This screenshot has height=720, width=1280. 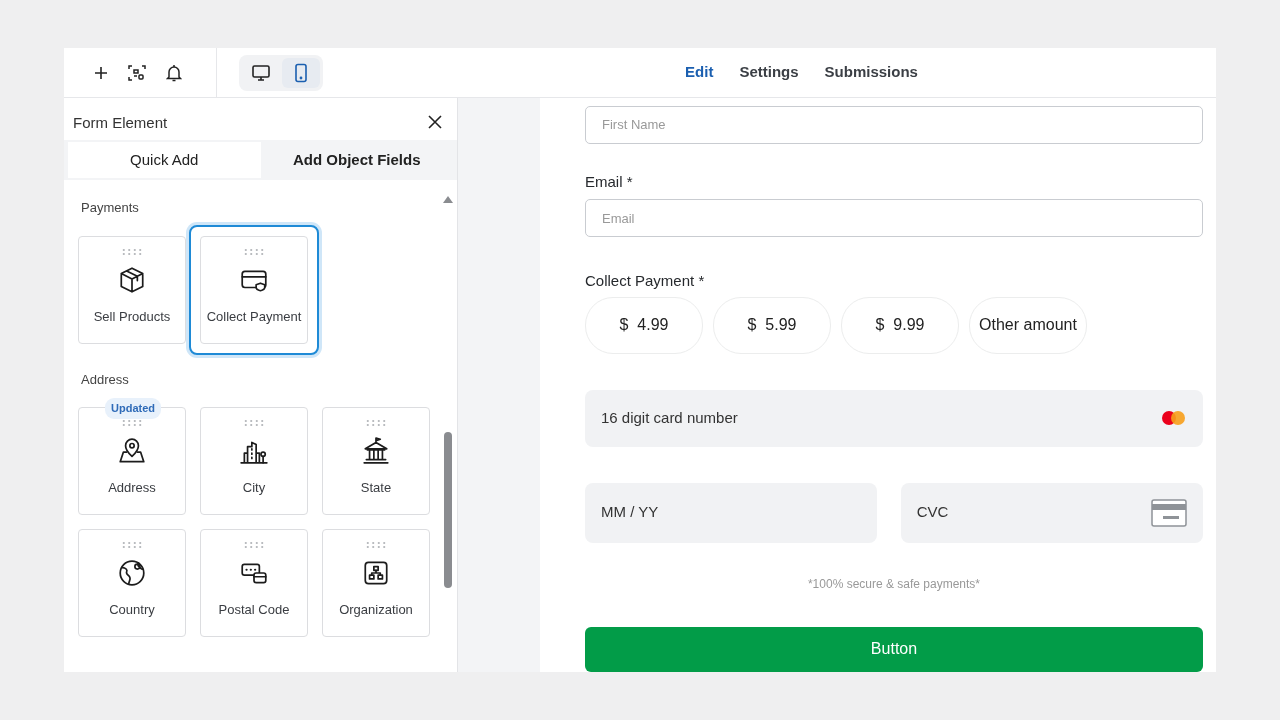 What do you see at coordinates (132, 279) in the screenshot?
I see `box-icon` at bounding box center [132, 279].